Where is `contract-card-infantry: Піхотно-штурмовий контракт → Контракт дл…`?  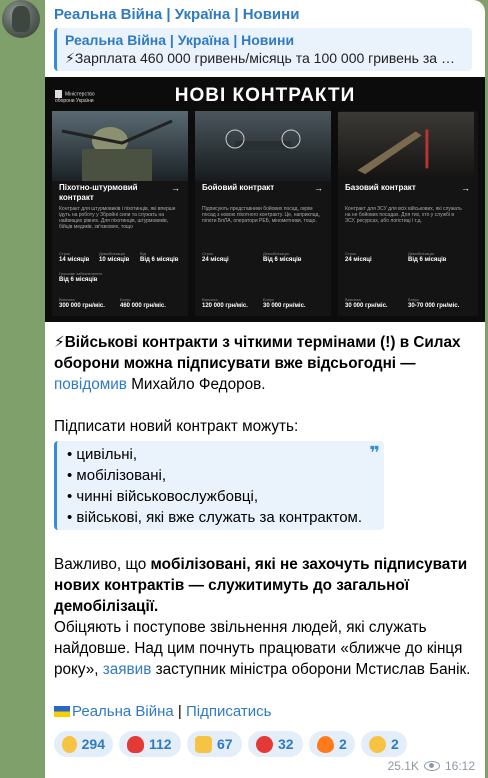
contract-card-infantry: Піхотно-штурмовий контракт → Контракт дл… is located at coordinates (120, 213).